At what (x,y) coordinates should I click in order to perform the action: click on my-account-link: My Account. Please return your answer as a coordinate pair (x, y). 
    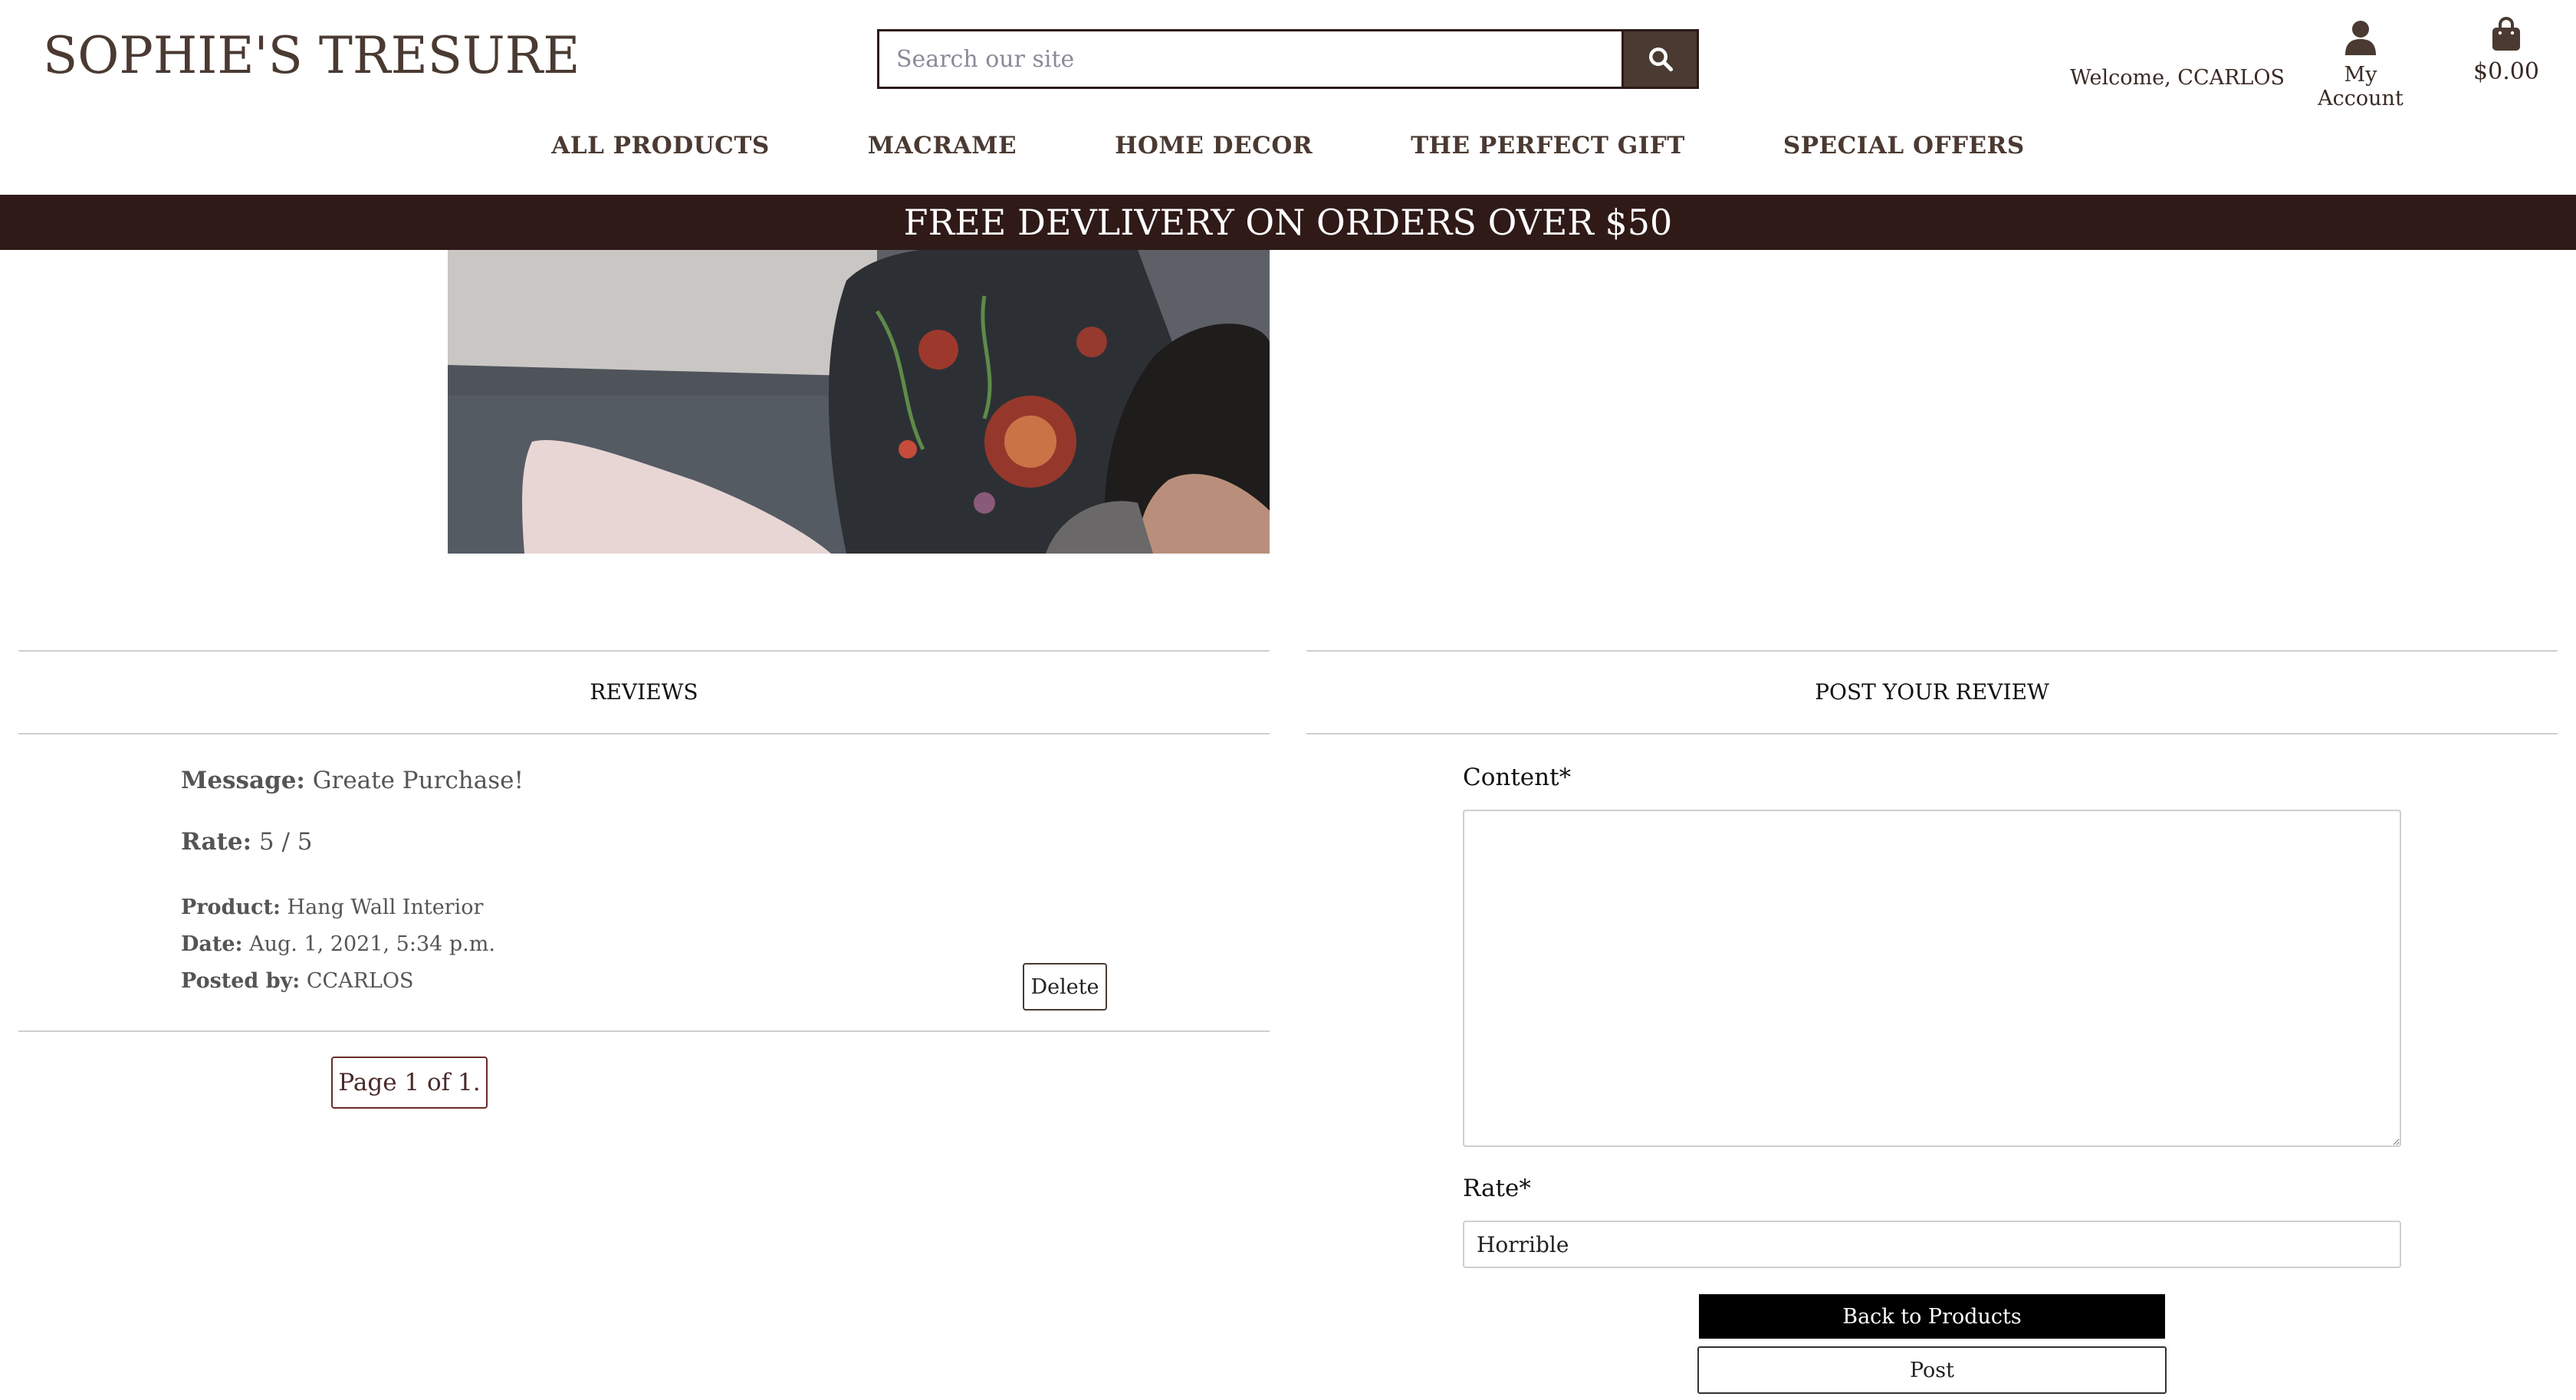
    Looking at the image, I should click on (2361, 65).